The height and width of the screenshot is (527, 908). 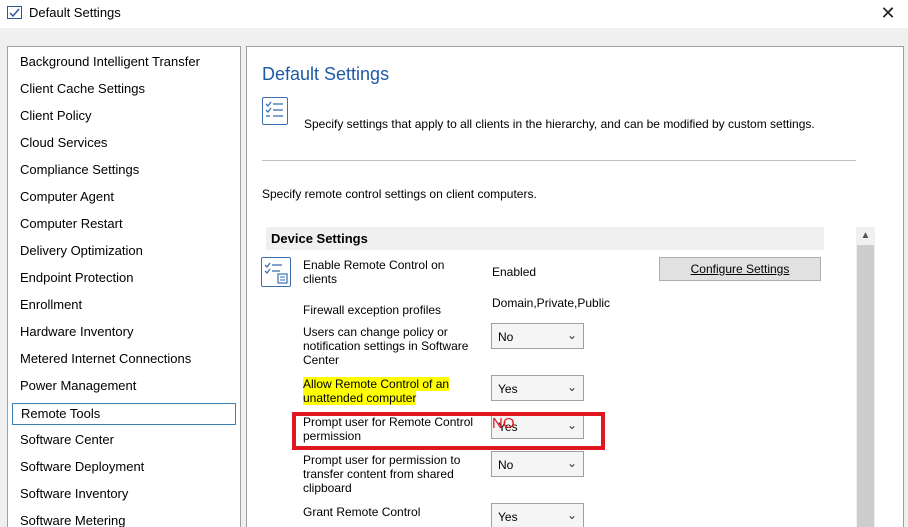 I want to click on nav-item-software-inventory: Software Inventory, so click(x=124, y=495).